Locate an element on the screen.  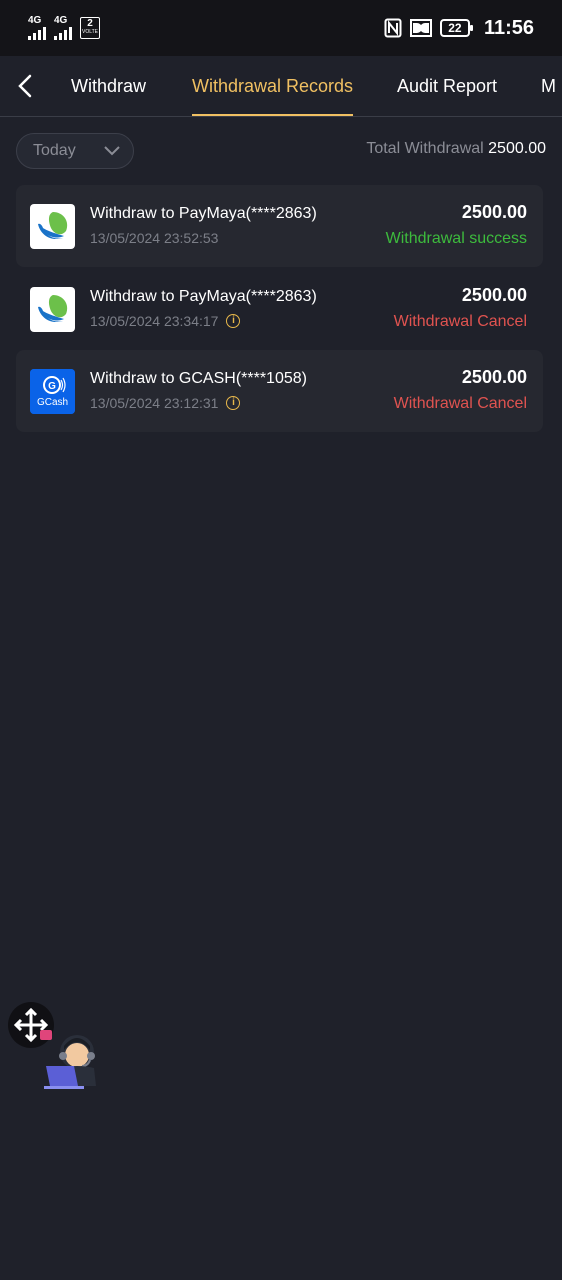
signal-icon-2: 4G is located at coordinates (63, 28).